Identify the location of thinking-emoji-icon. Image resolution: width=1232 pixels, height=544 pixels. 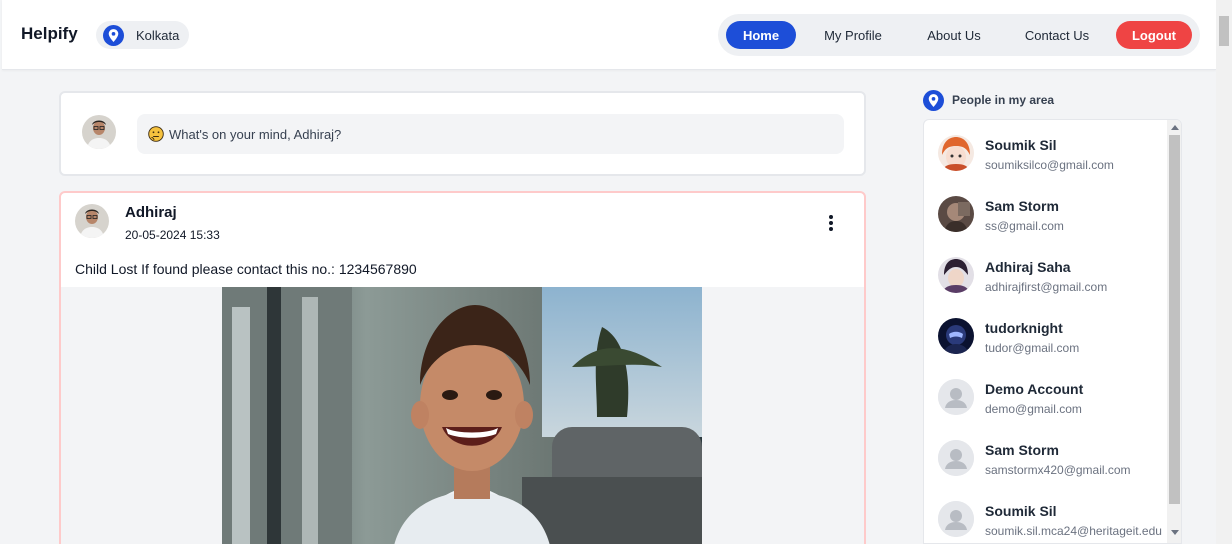
(156, 134).